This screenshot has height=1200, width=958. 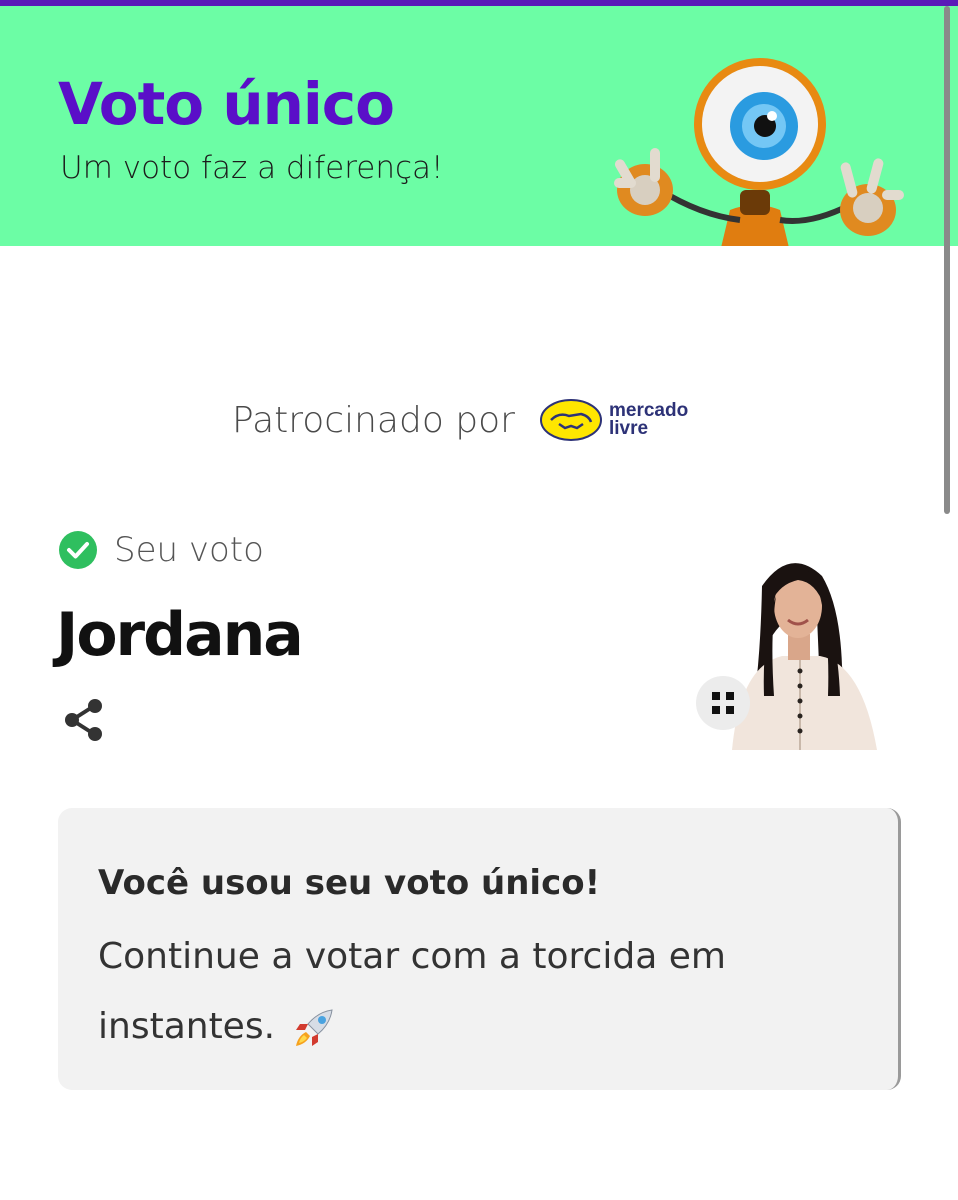 I want to click on expand-icon, so click(x=723, y=703).